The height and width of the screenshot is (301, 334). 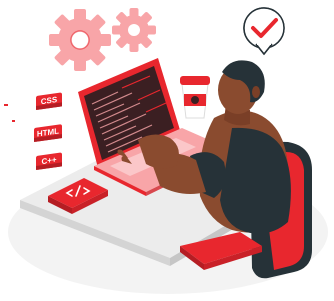 What do you see at coordinates (134, 30) in the screenshot?
I see `gear-icon-small` at bounding box center [134, 30].